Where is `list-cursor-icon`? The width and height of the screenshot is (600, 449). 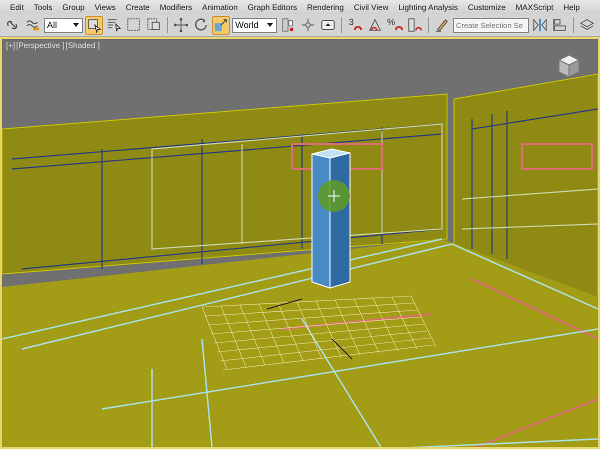 list-cursor-icon is located at coordinates (114, 25).